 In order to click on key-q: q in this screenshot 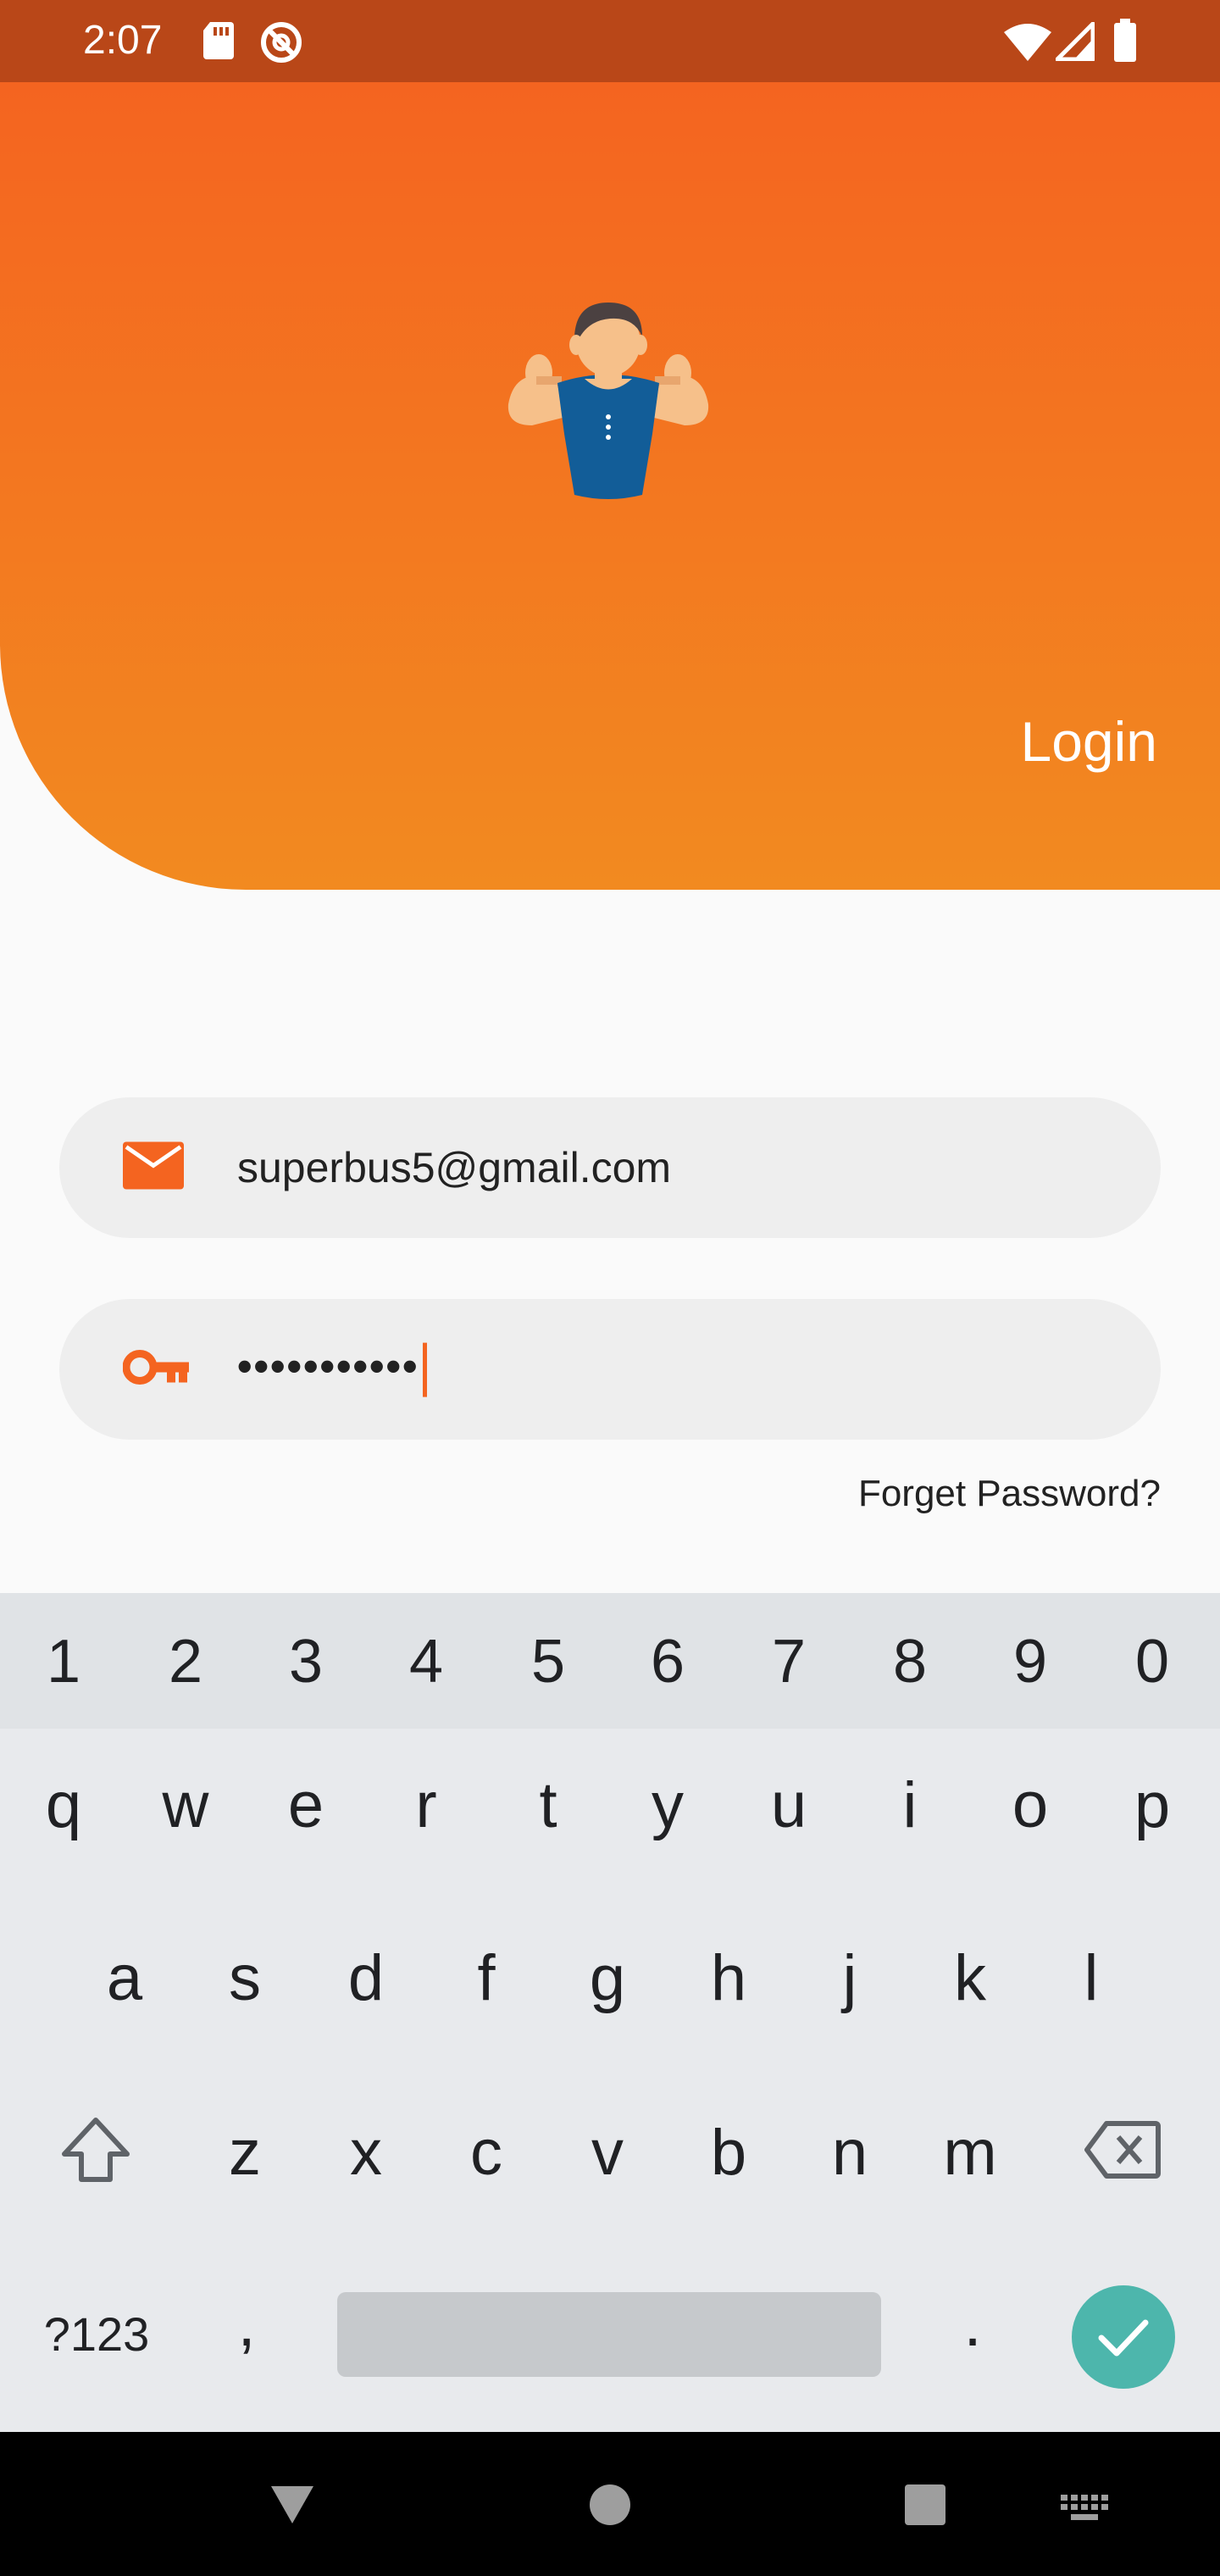, I will do `click(63, 1806)`.